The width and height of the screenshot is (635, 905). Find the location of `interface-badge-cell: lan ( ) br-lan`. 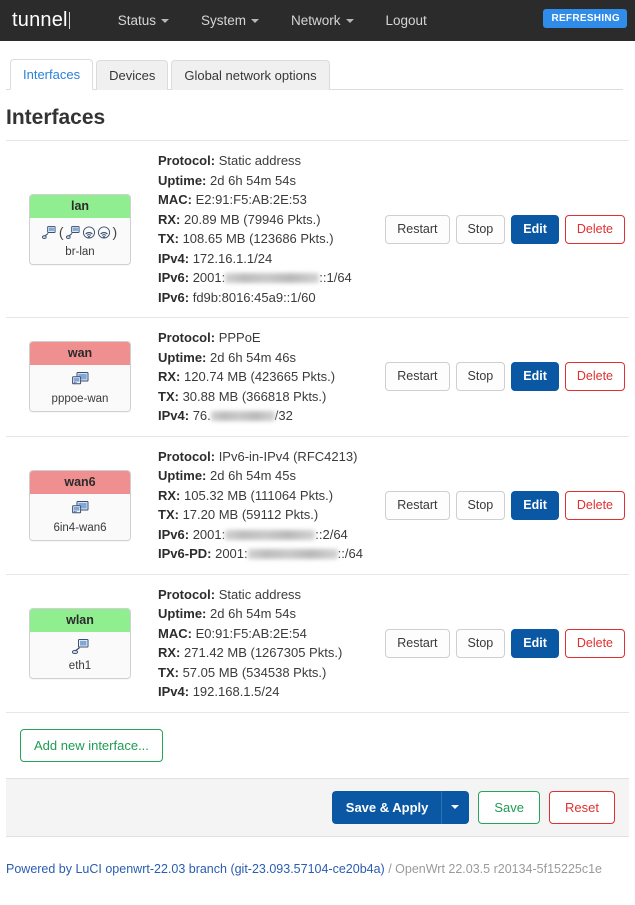

interface-badge-cell: lan ( ) br-lan is located at coordinates (80, 229).